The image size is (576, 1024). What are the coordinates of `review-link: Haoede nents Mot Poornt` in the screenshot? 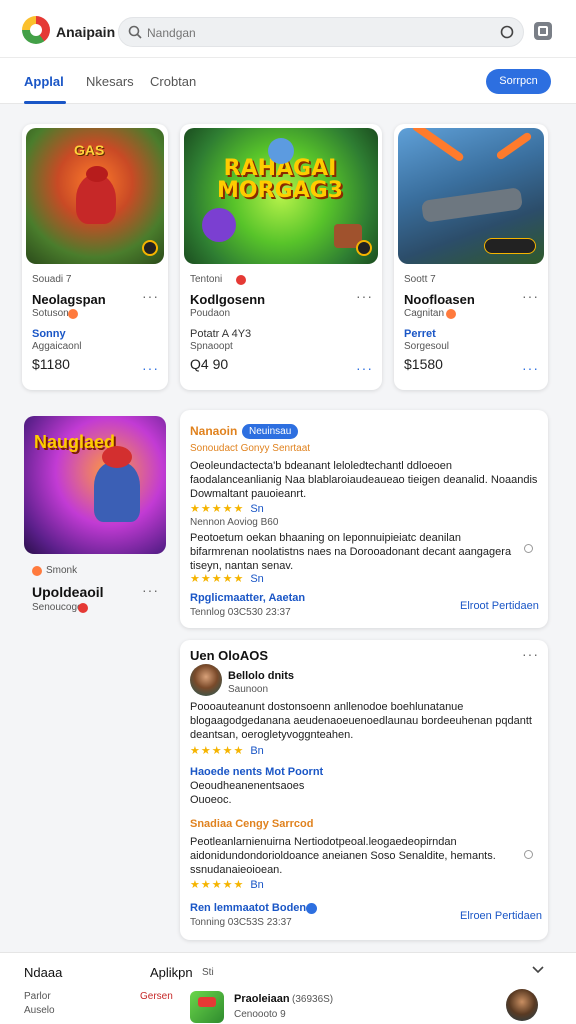 It's located at (256, 772).